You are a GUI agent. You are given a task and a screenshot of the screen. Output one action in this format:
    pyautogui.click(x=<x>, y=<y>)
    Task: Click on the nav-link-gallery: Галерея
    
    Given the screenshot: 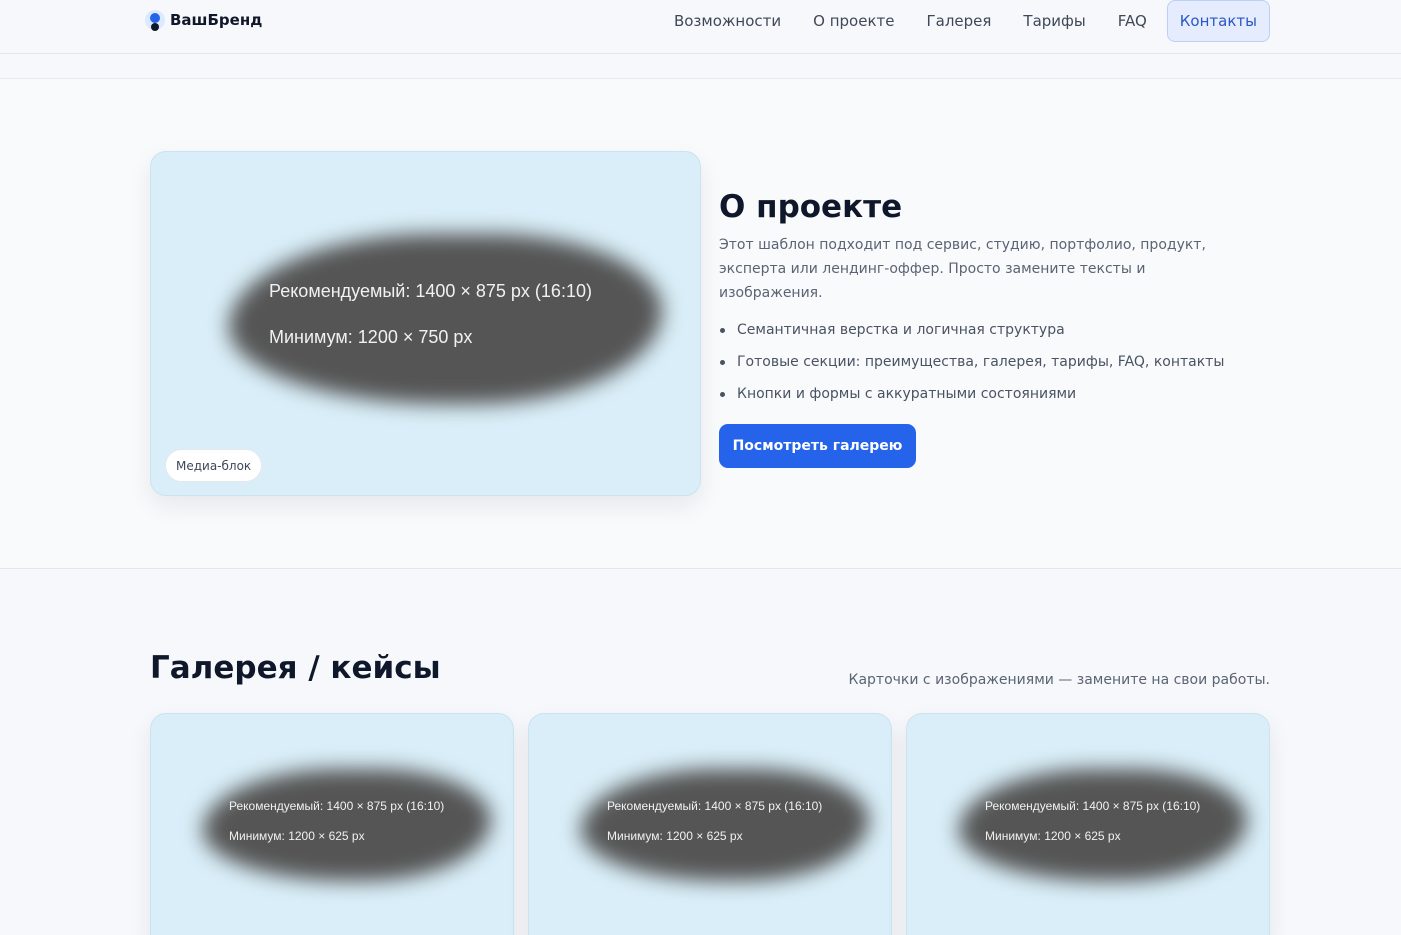 What is the action you would take?
    pyautogui.click(x=958, y=21)
    